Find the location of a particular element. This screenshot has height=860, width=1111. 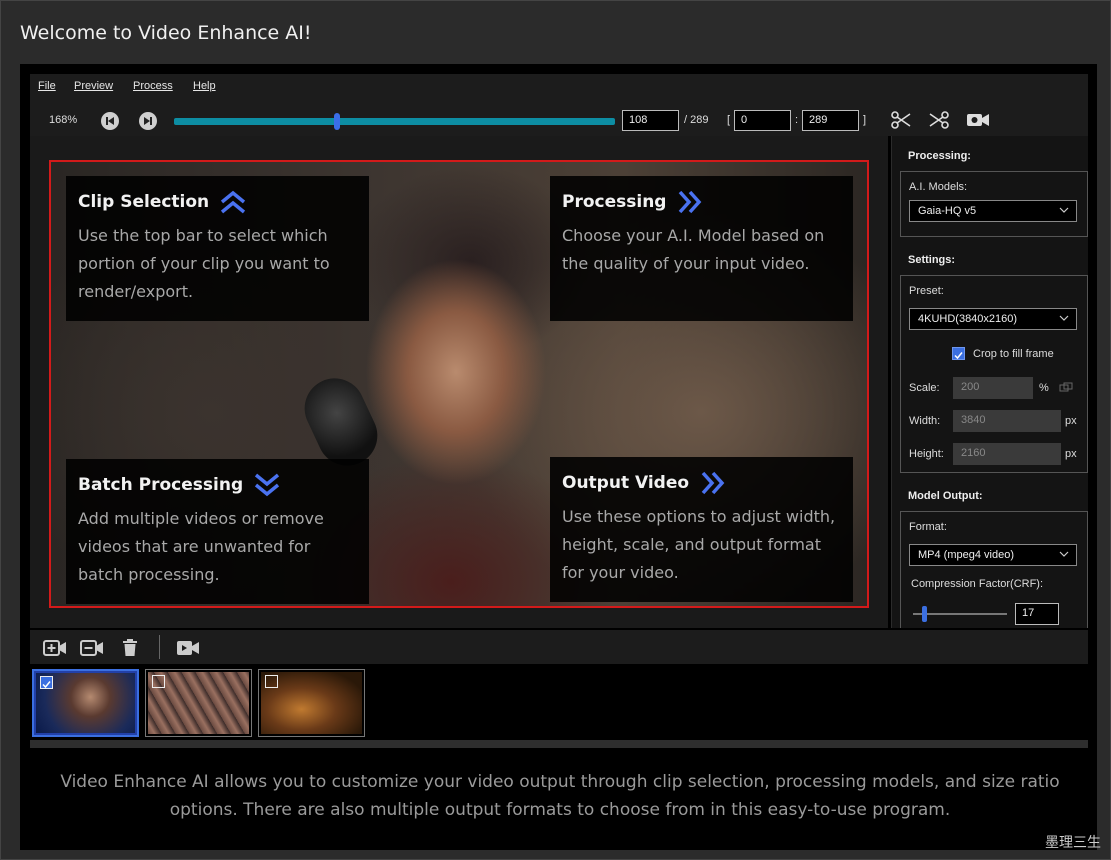

timeline-toolbar: 168% 108 / 289 [ 0 : 289 ] is located at coordinates (559, 118).